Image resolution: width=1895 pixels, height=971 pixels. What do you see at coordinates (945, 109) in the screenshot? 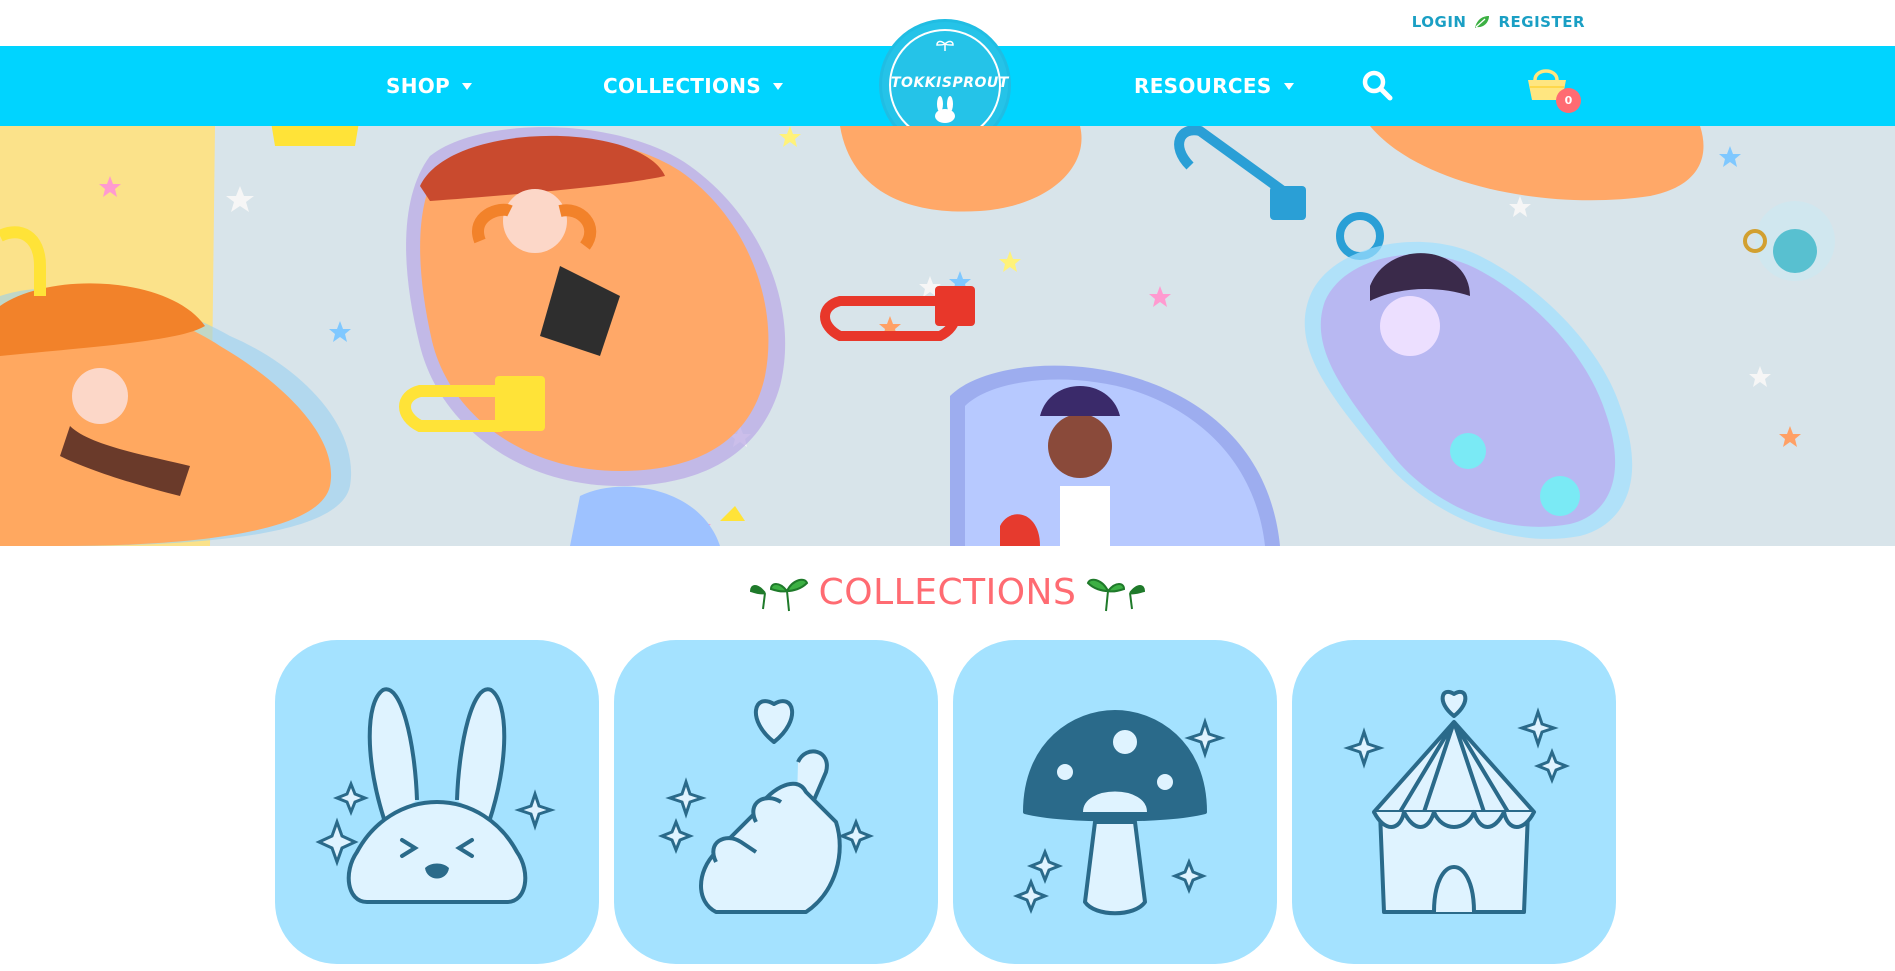
I see `bunny-logo-icon` at bounding box center [945, 109].